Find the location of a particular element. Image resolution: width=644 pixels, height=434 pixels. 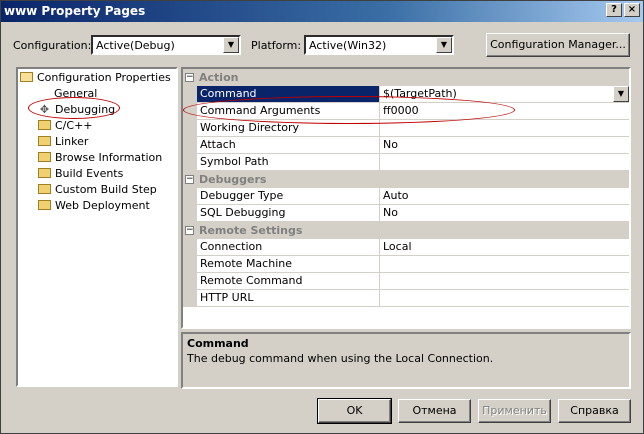

property-row-command: Command $(TargetPath) ▼ is located at coordinates (406, 94).